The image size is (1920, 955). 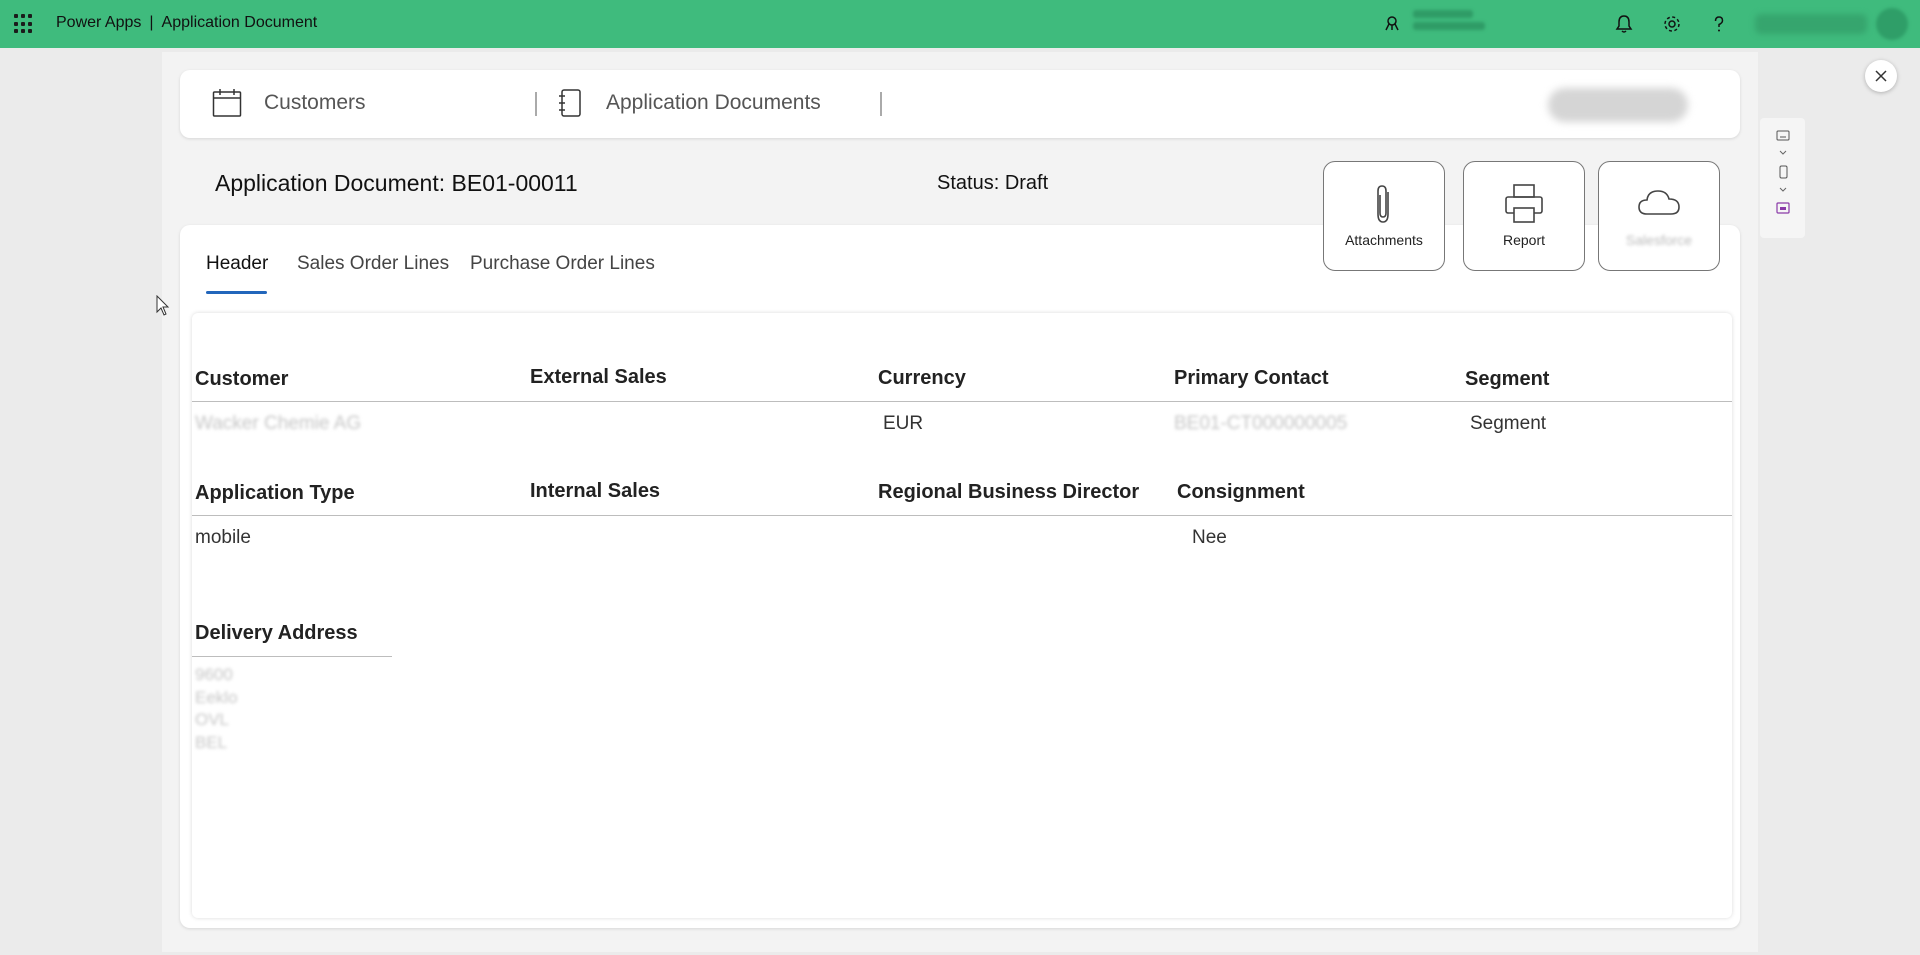 What do you see at coordinates (211, 742) in the screenshot?
I see `delivery-address-line: BEL` at bounding box center [211, 742].